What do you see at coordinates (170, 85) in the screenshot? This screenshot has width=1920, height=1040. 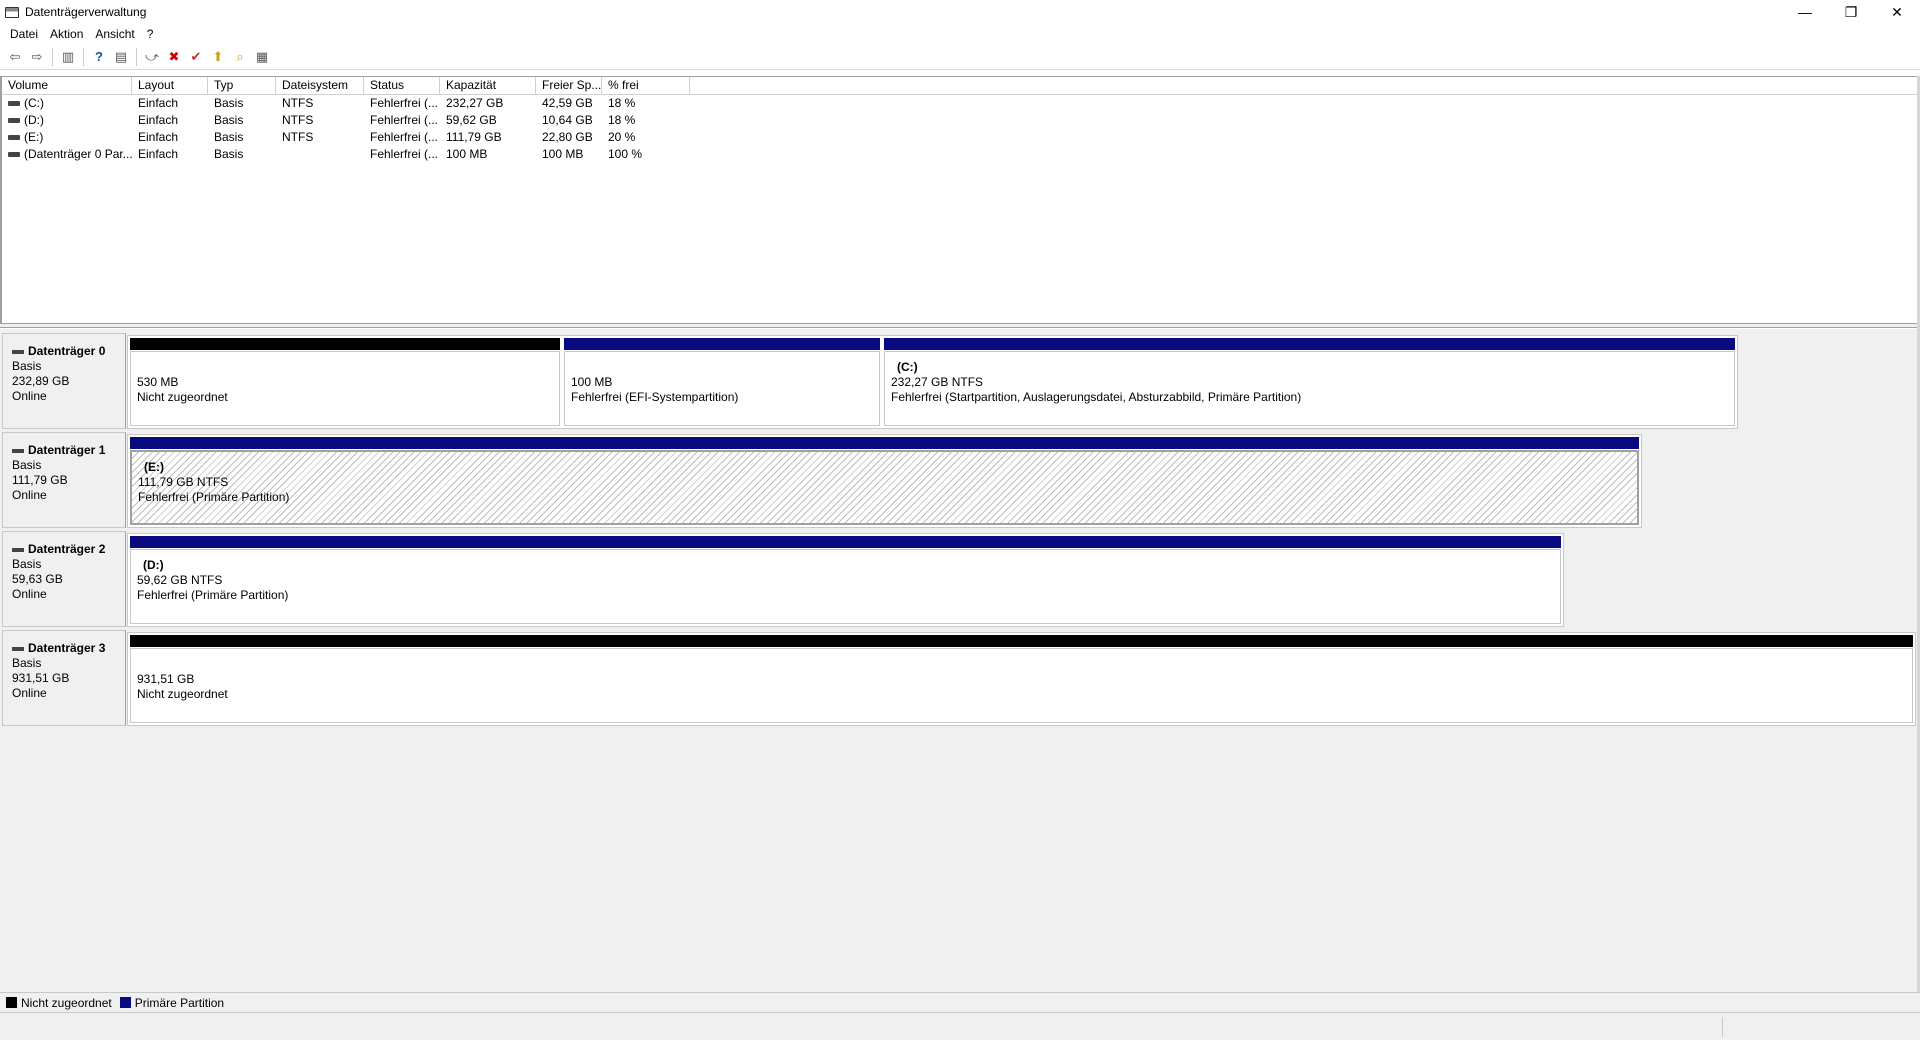 I see `column-layout: Layout` at bounding box center [170, 85].